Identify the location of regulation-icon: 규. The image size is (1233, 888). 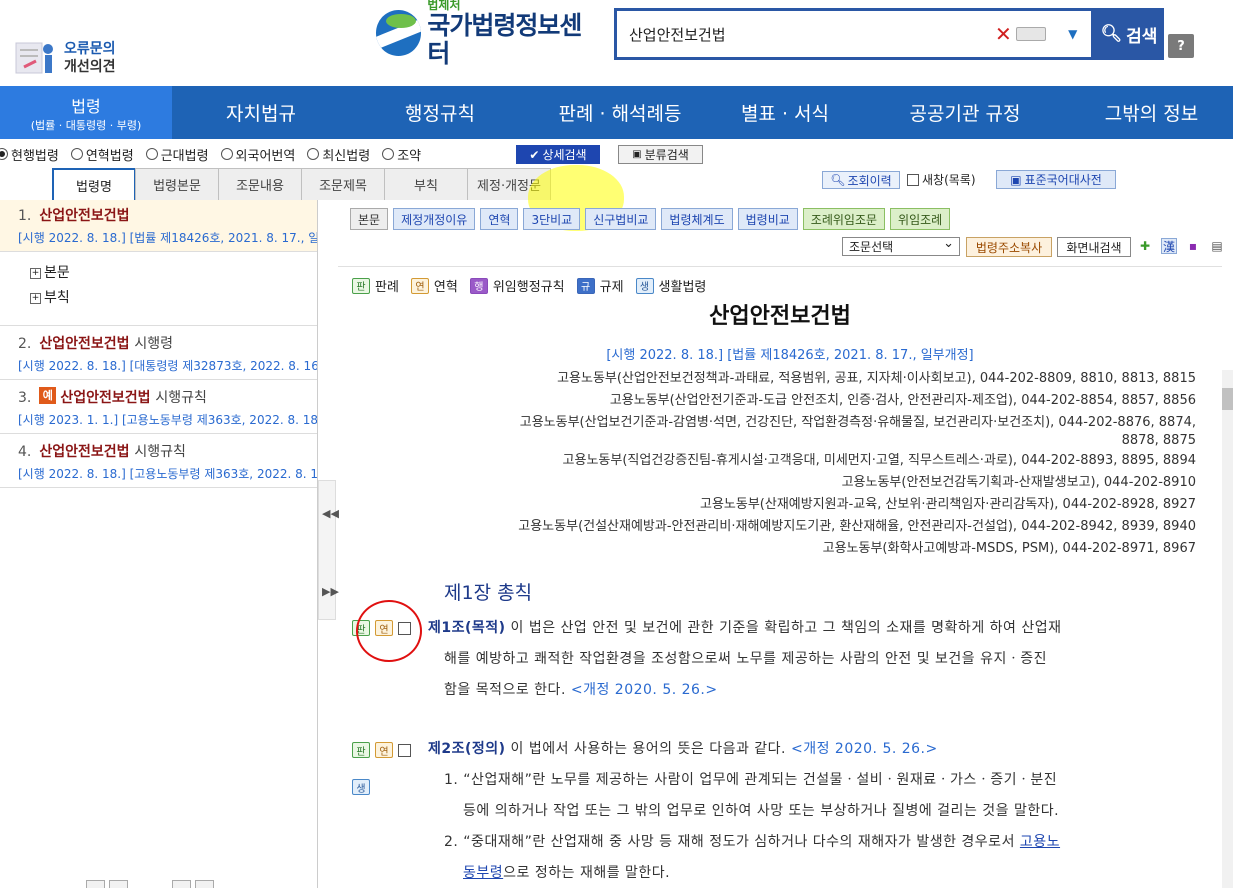
(585, 285).